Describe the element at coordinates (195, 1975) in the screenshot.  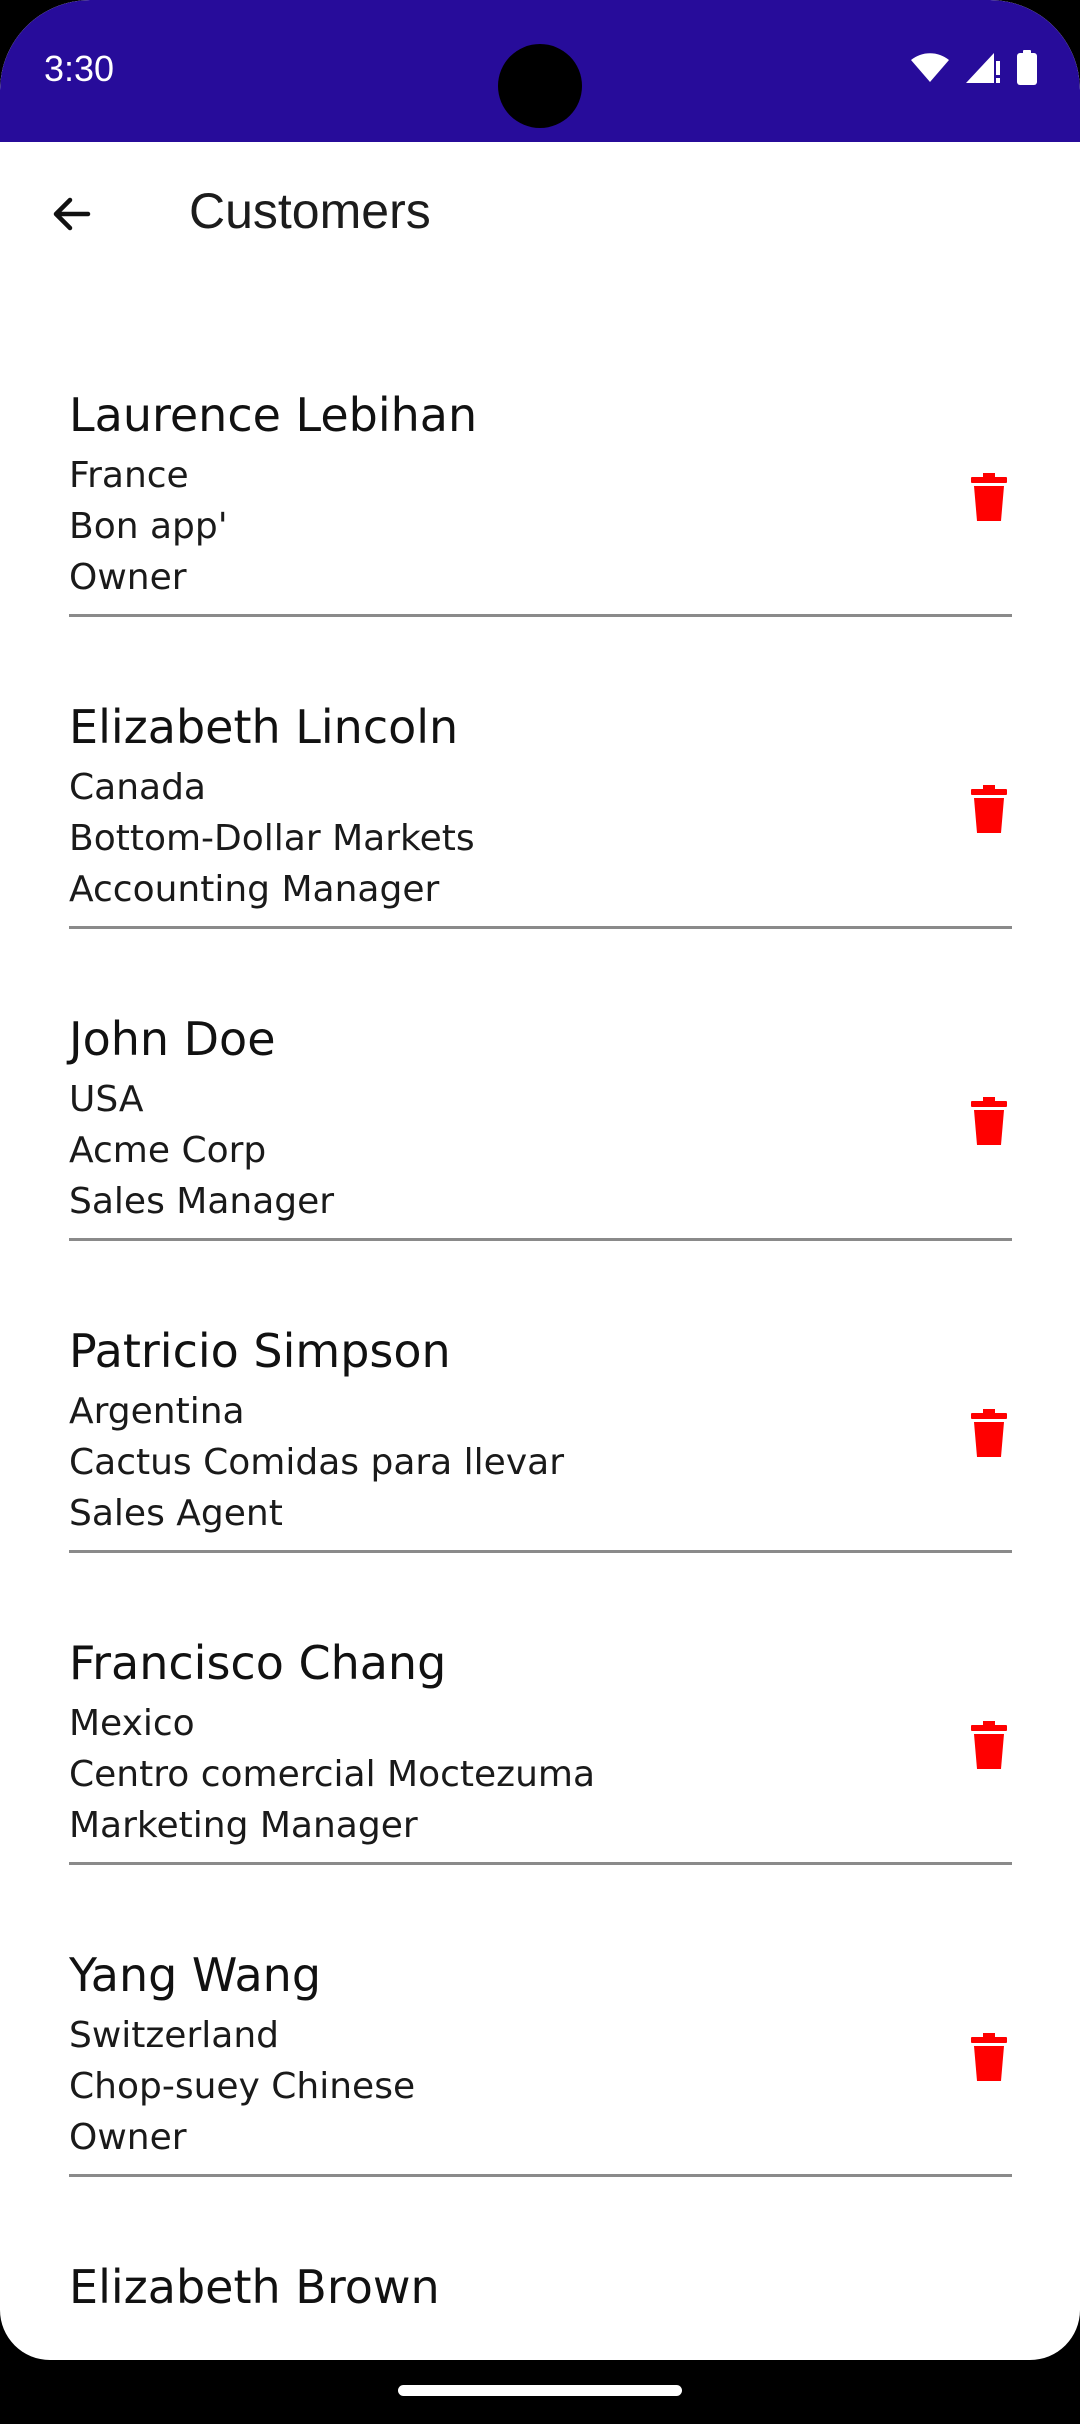
I see `customer-name: Yang Wang` at that location.